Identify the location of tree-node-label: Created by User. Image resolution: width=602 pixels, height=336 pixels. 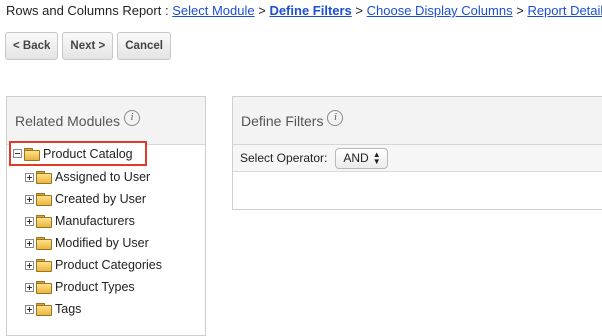
(100, 199).